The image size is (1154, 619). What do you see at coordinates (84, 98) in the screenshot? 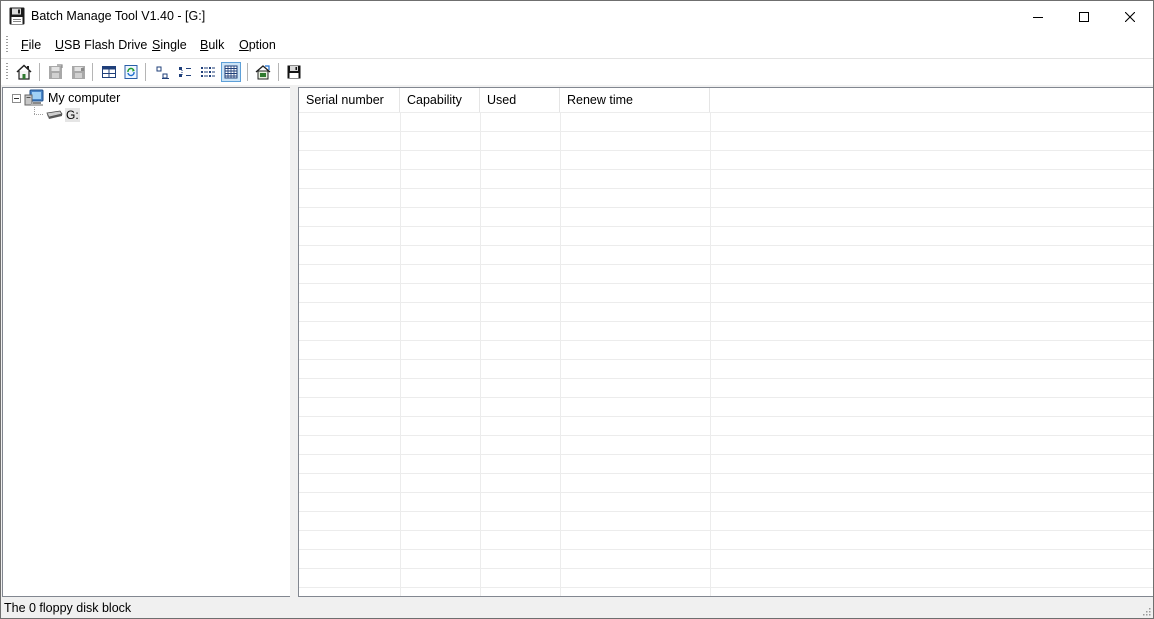
I see `tree-root-my-computer: My computer` at bounding box center [84, 98].